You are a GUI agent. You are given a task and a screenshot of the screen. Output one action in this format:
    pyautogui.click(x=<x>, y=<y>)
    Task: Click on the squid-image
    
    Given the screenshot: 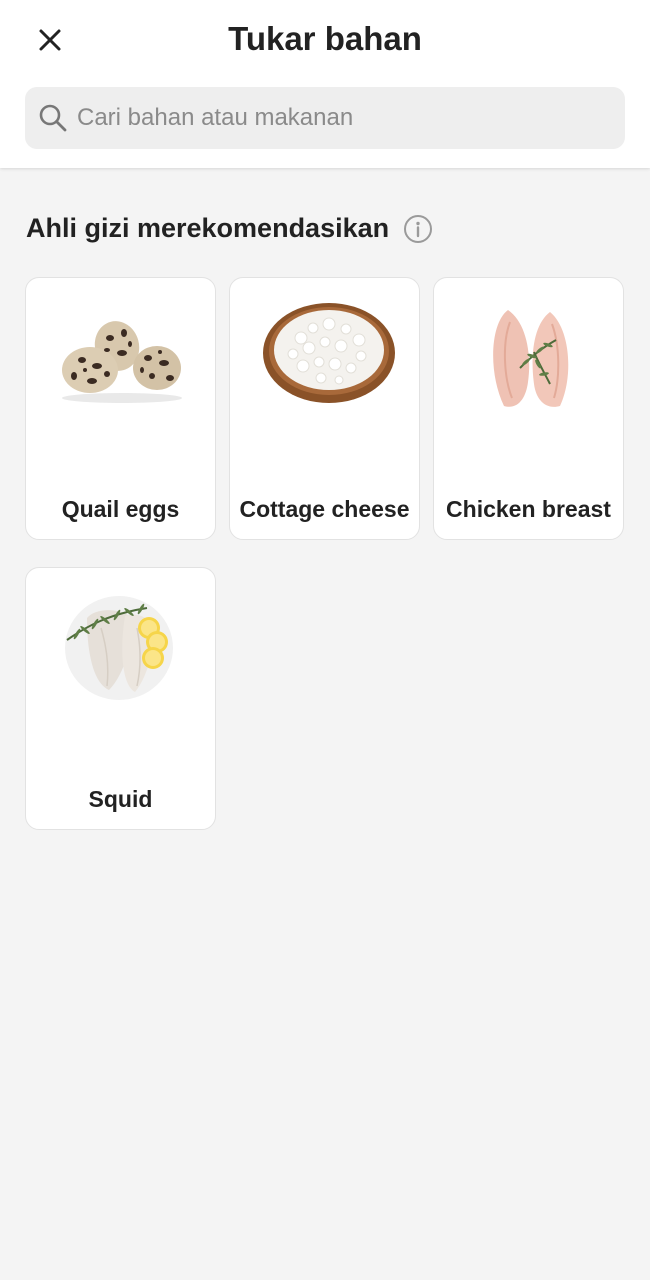 What is the action you would take?
    pyautogui.click(x=121, y=648)
    